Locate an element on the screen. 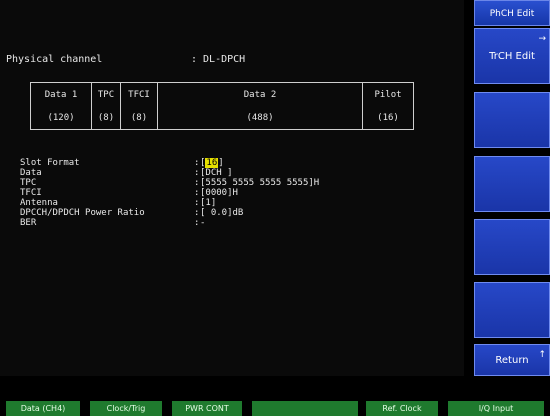 The height and width of the screenshot is (416, 550). slot-format-cursor: 16 is located at coordinates (212, 163).